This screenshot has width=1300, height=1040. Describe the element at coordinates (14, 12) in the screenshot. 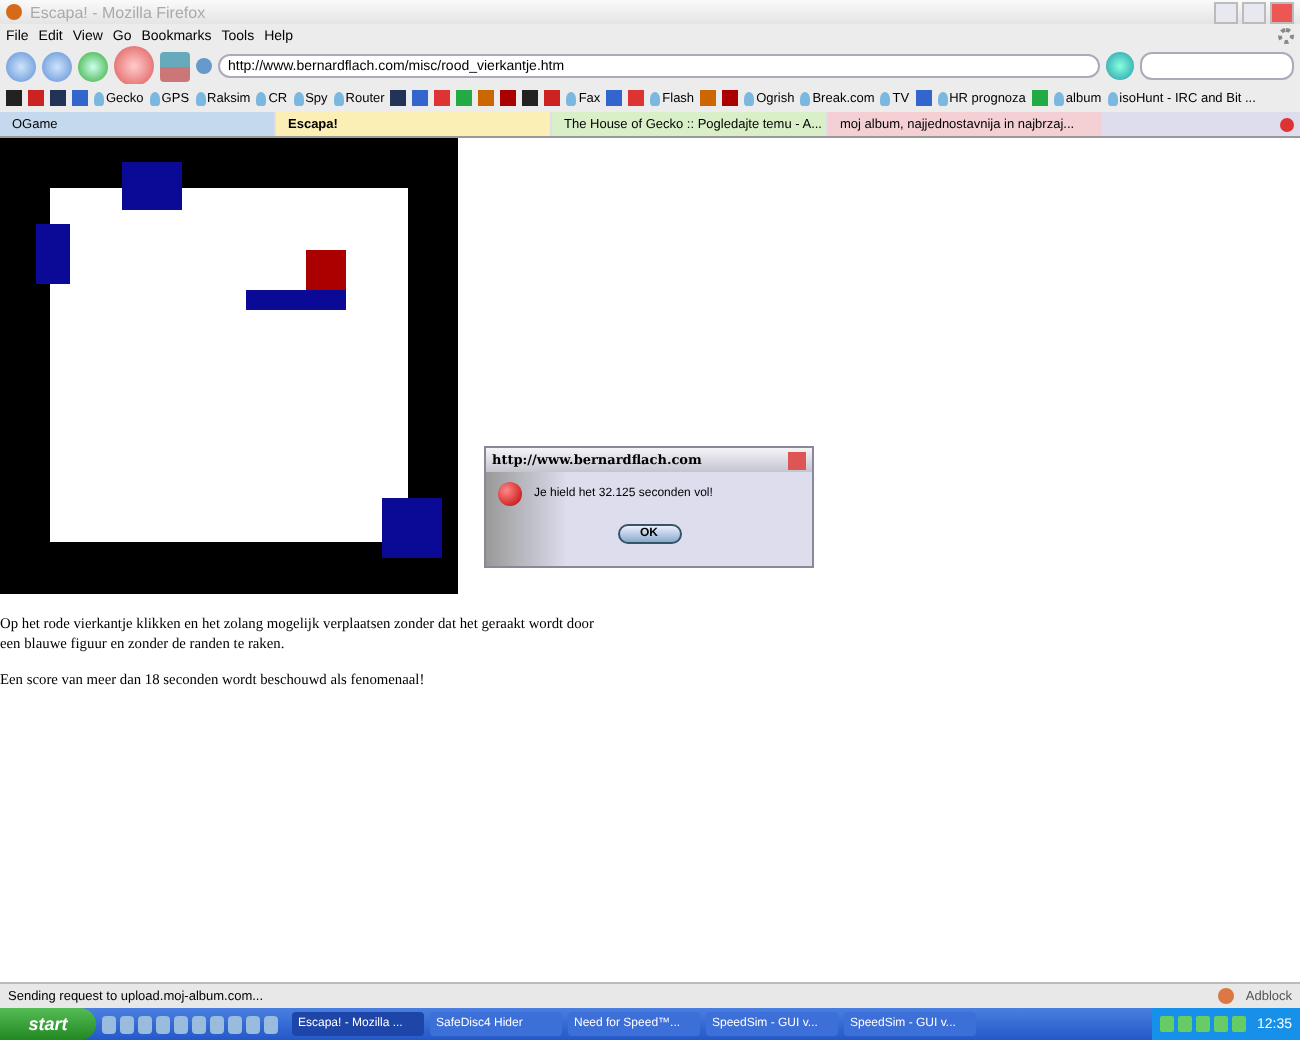

I see `firefox-icon` at that location.